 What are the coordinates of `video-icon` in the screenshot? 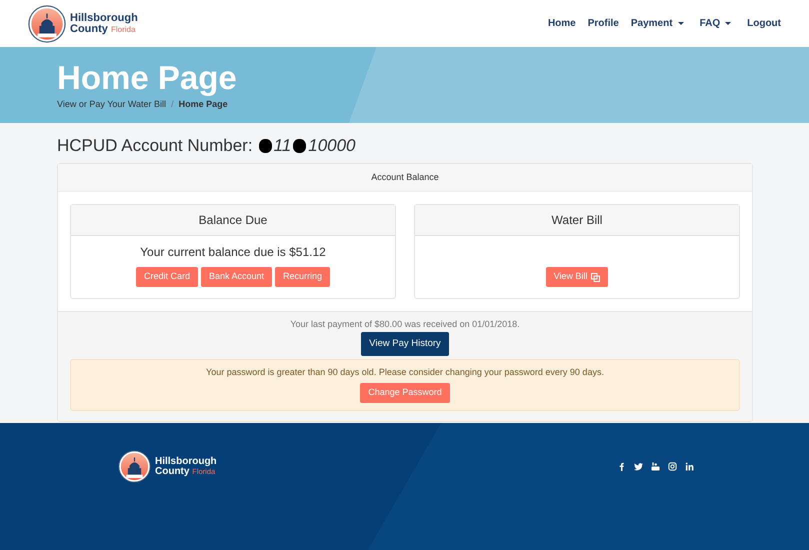 It's located at (655, 466).